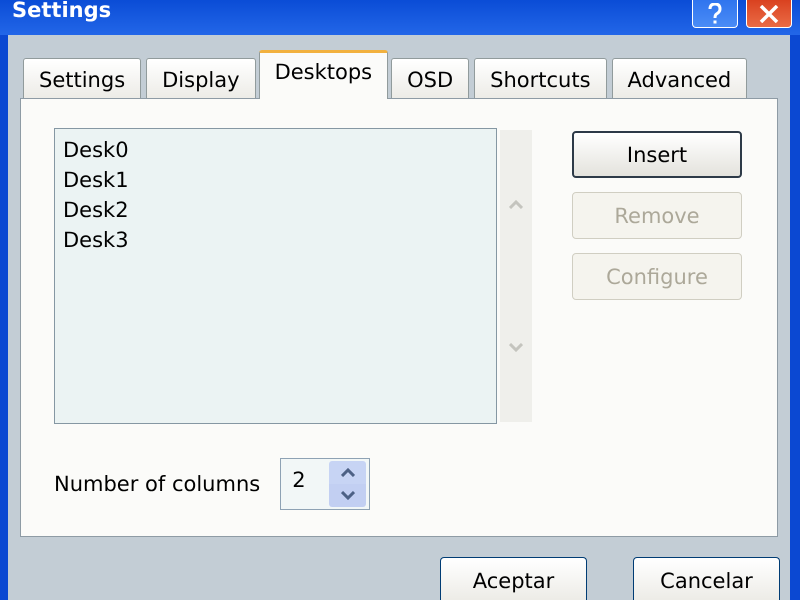  I want to click on close-icon, so click(769, 13).